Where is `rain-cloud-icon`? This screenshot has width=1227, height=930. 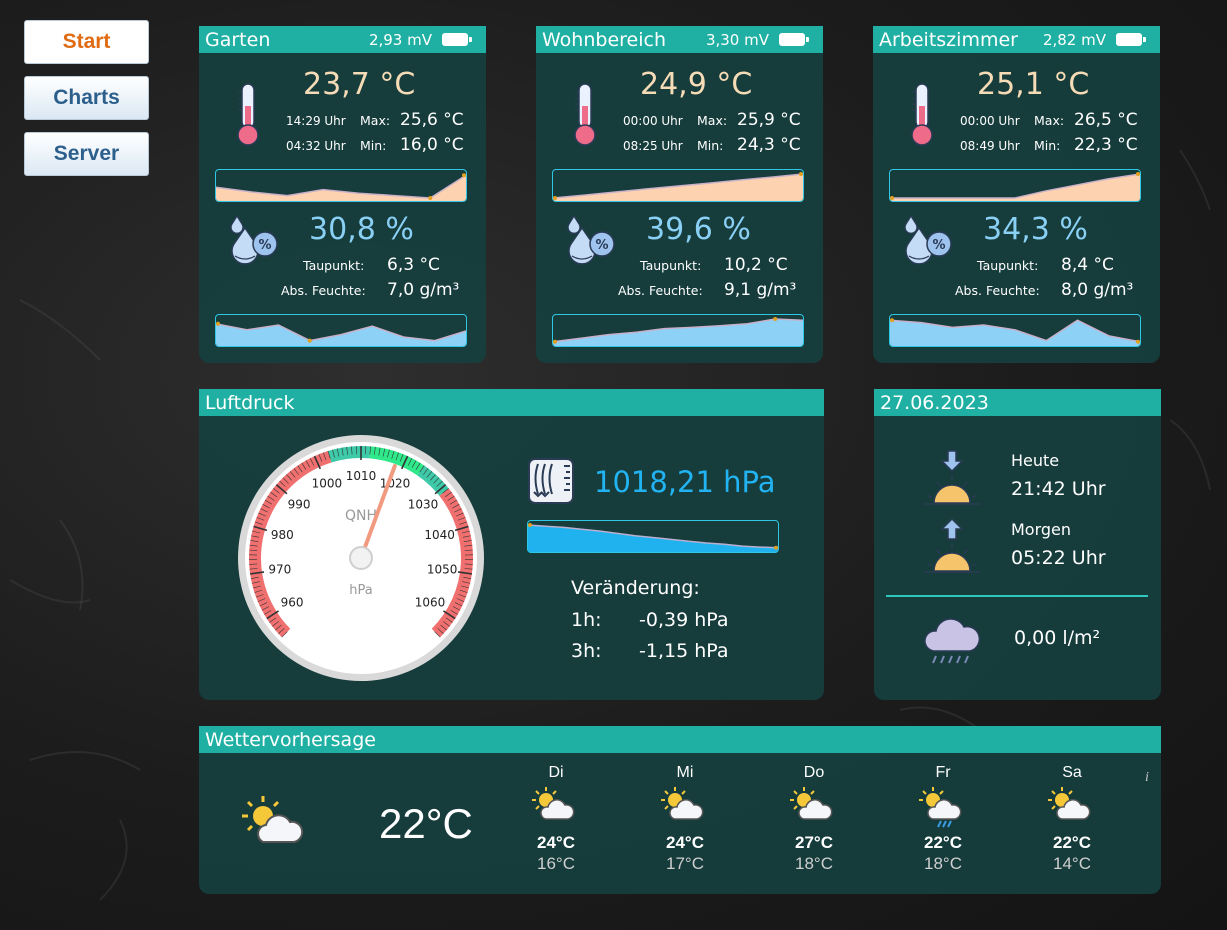
rain-cloud-icon is located at coordinates (952, 641).